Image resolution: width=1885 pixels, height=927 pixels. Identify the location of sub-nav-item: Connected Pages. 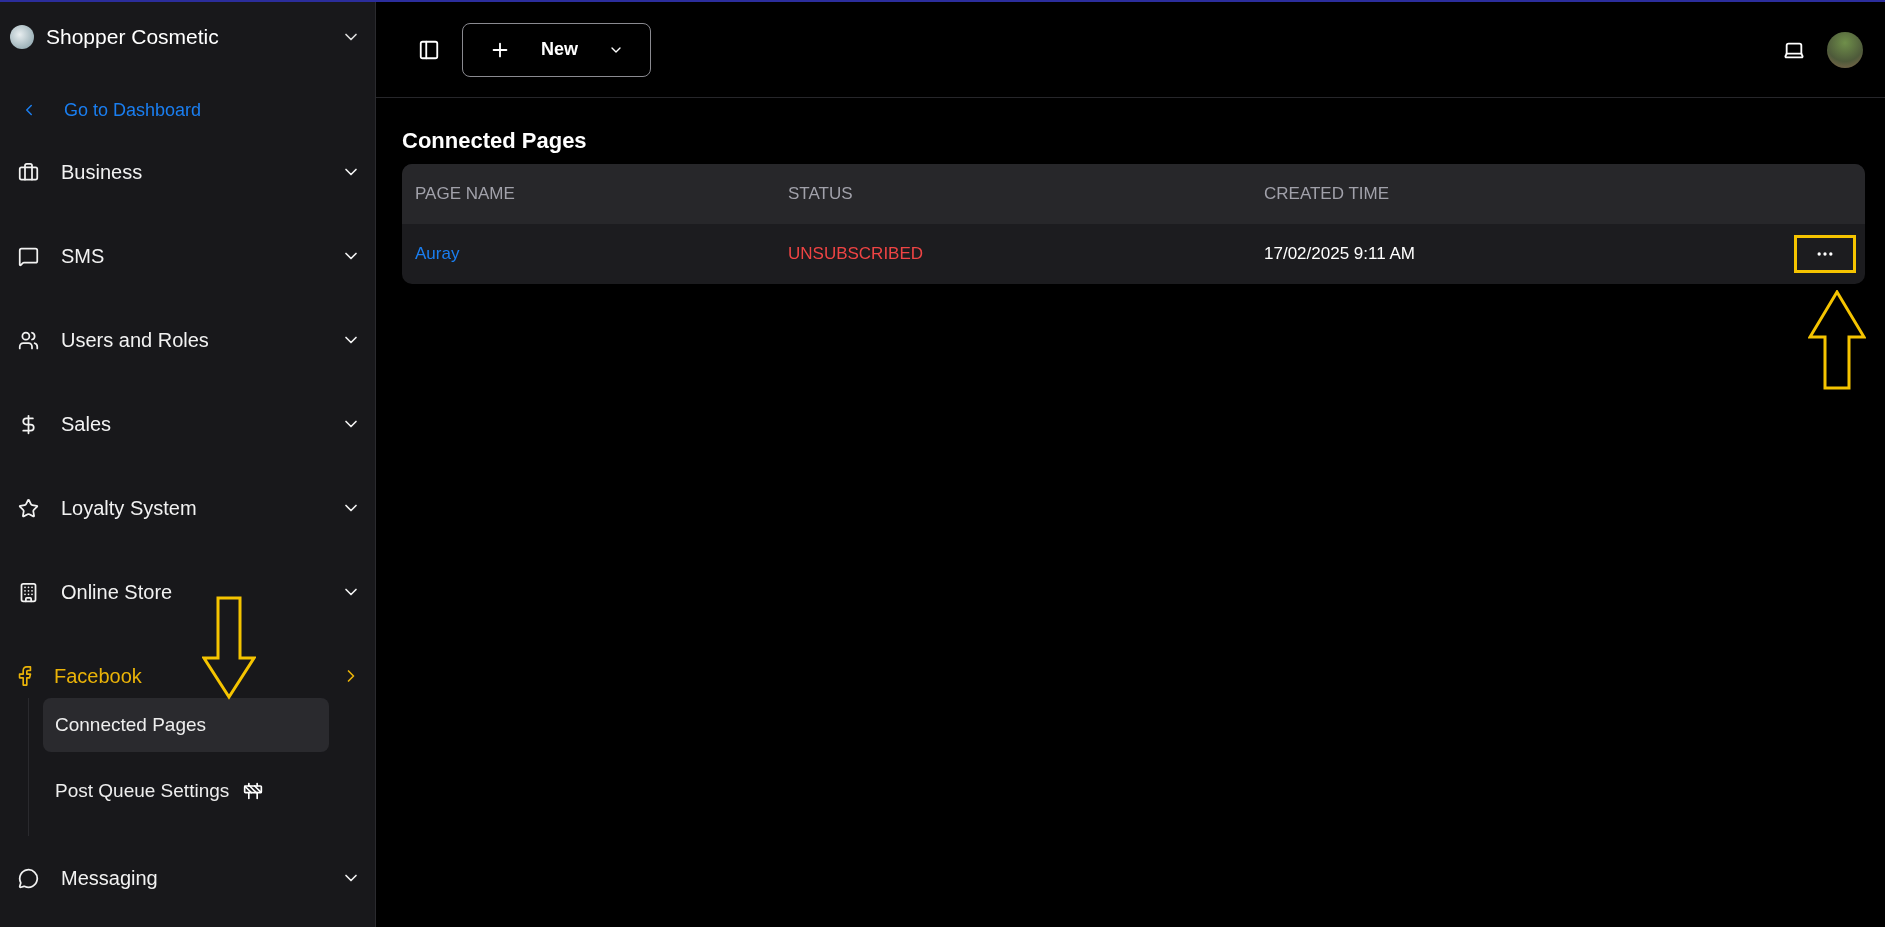
(186, 725).